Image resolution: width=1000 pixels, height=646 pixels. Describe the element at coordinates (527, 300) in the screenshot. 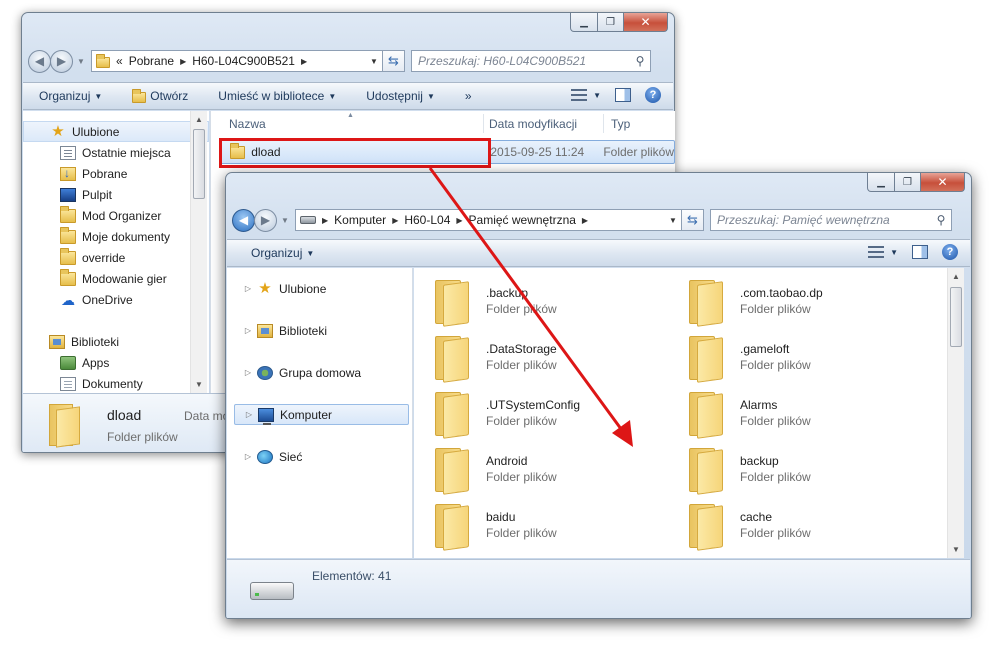

I see `annotation-arrow-line` at that location.